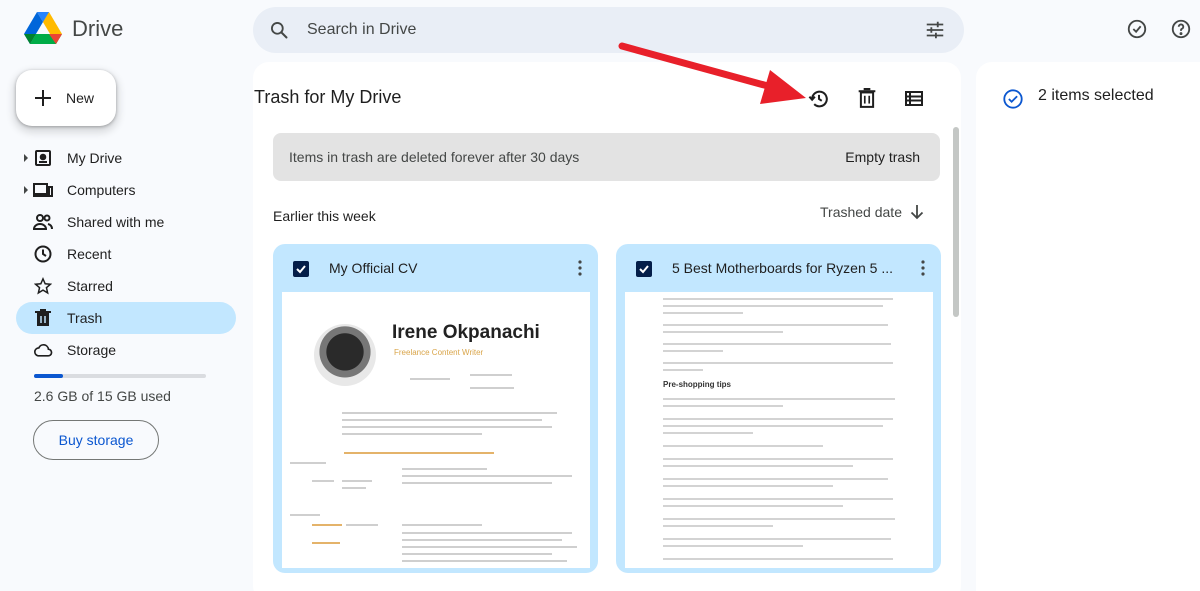 Image resolution: width=1200 pixels, height=591 pixels. Describe the element at coordinates (345, 355) in the screenshot. I see `profile-photo` at that location.